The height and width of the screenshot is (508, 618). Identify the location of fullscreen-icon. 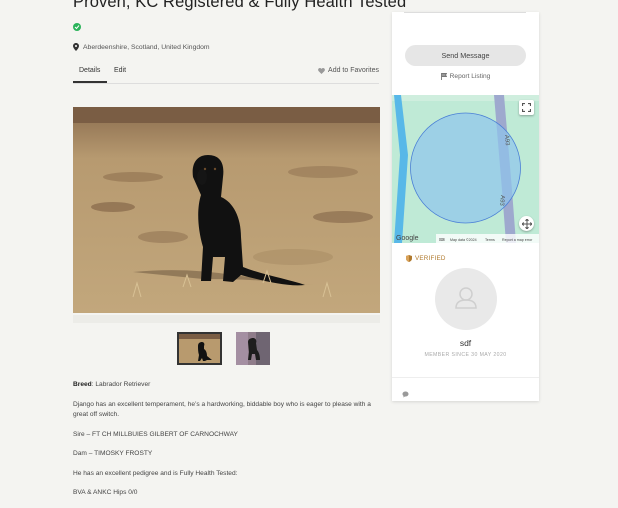
(526, 107).